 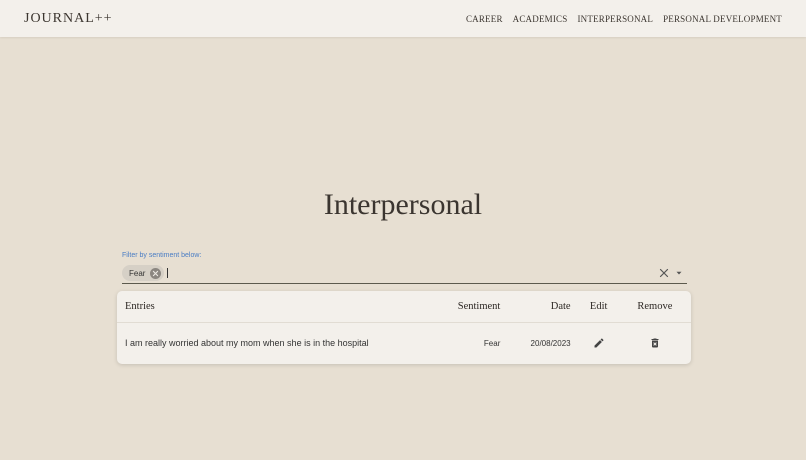 What do you see at coordinates (492, 343) in the screenshot?
I see `entry-sentiment: Fear` at bounding box center [492, 343].